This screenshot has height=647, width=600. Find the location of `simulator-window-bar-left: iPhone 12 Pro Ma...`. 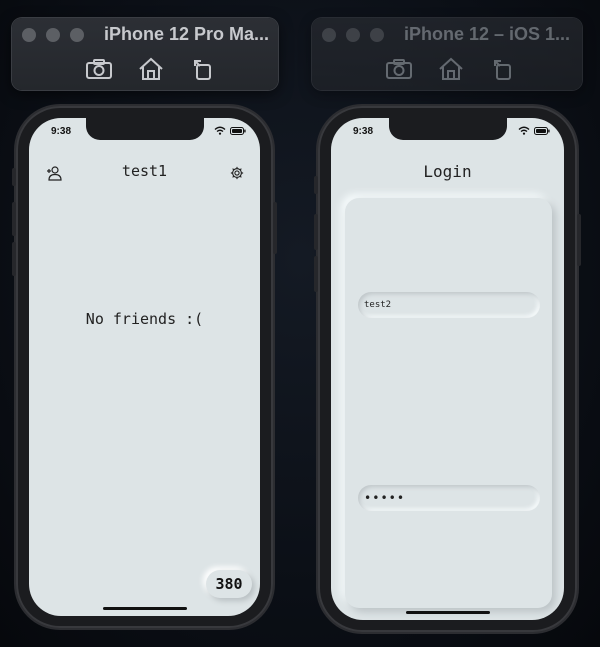

simulator-window-bar-left: iPhone 12 Pro Ma... is located at coordinates (145, 54).